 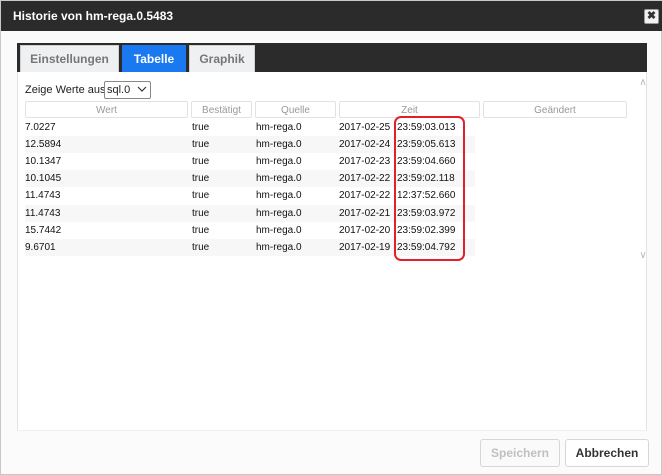 What do you see at coordinates (555, 109) in the screenshot?
I see `column-header-geaendert: Geändert` at bounding box center [555, 109].